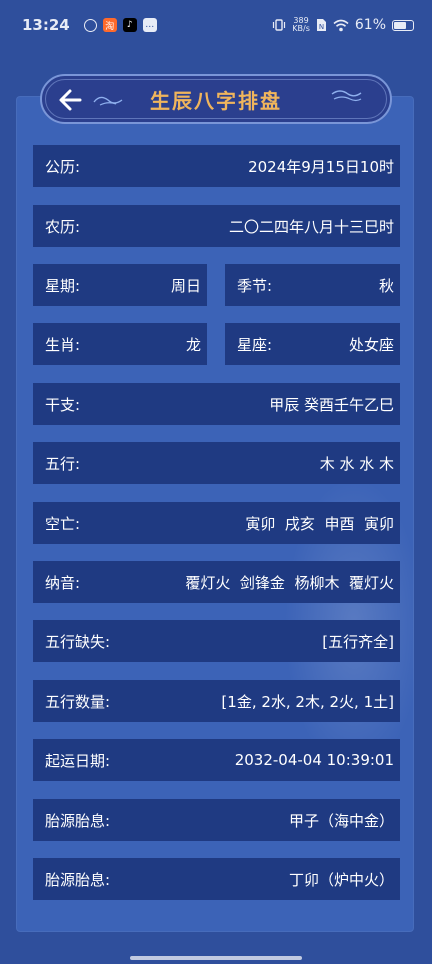 This screenshot has width=432, height=964. I want to click on wifi-icon, so click(341, 25).